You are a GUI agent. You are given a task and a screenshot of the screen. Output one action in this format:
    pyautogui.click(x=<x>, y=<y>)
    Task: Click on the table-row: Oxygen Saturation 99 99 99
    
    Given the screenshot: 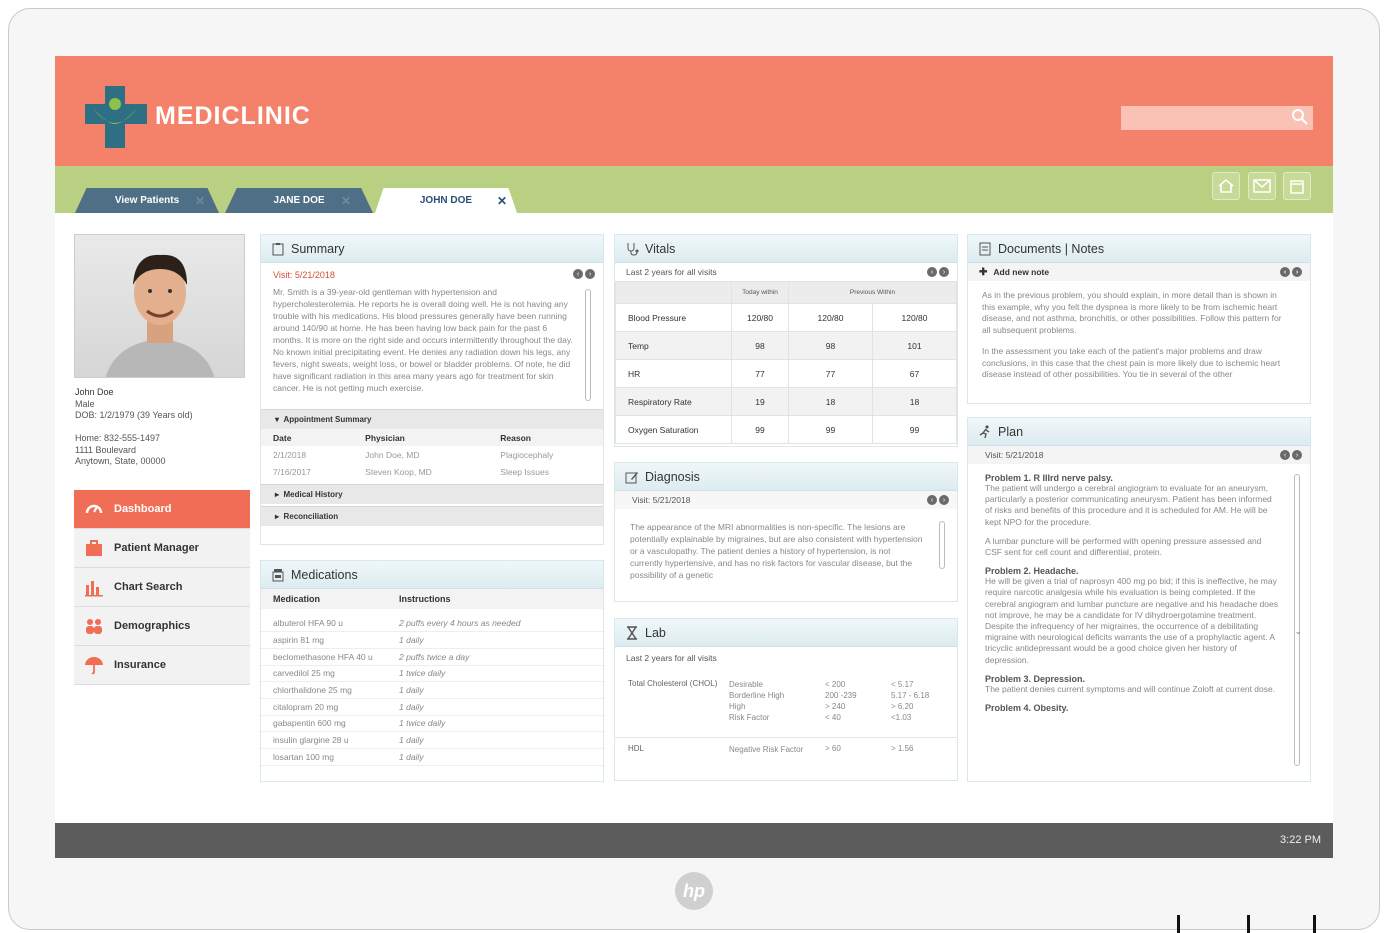 What is the action you would take?
    pyautogui.click(x=786, y=429)
    